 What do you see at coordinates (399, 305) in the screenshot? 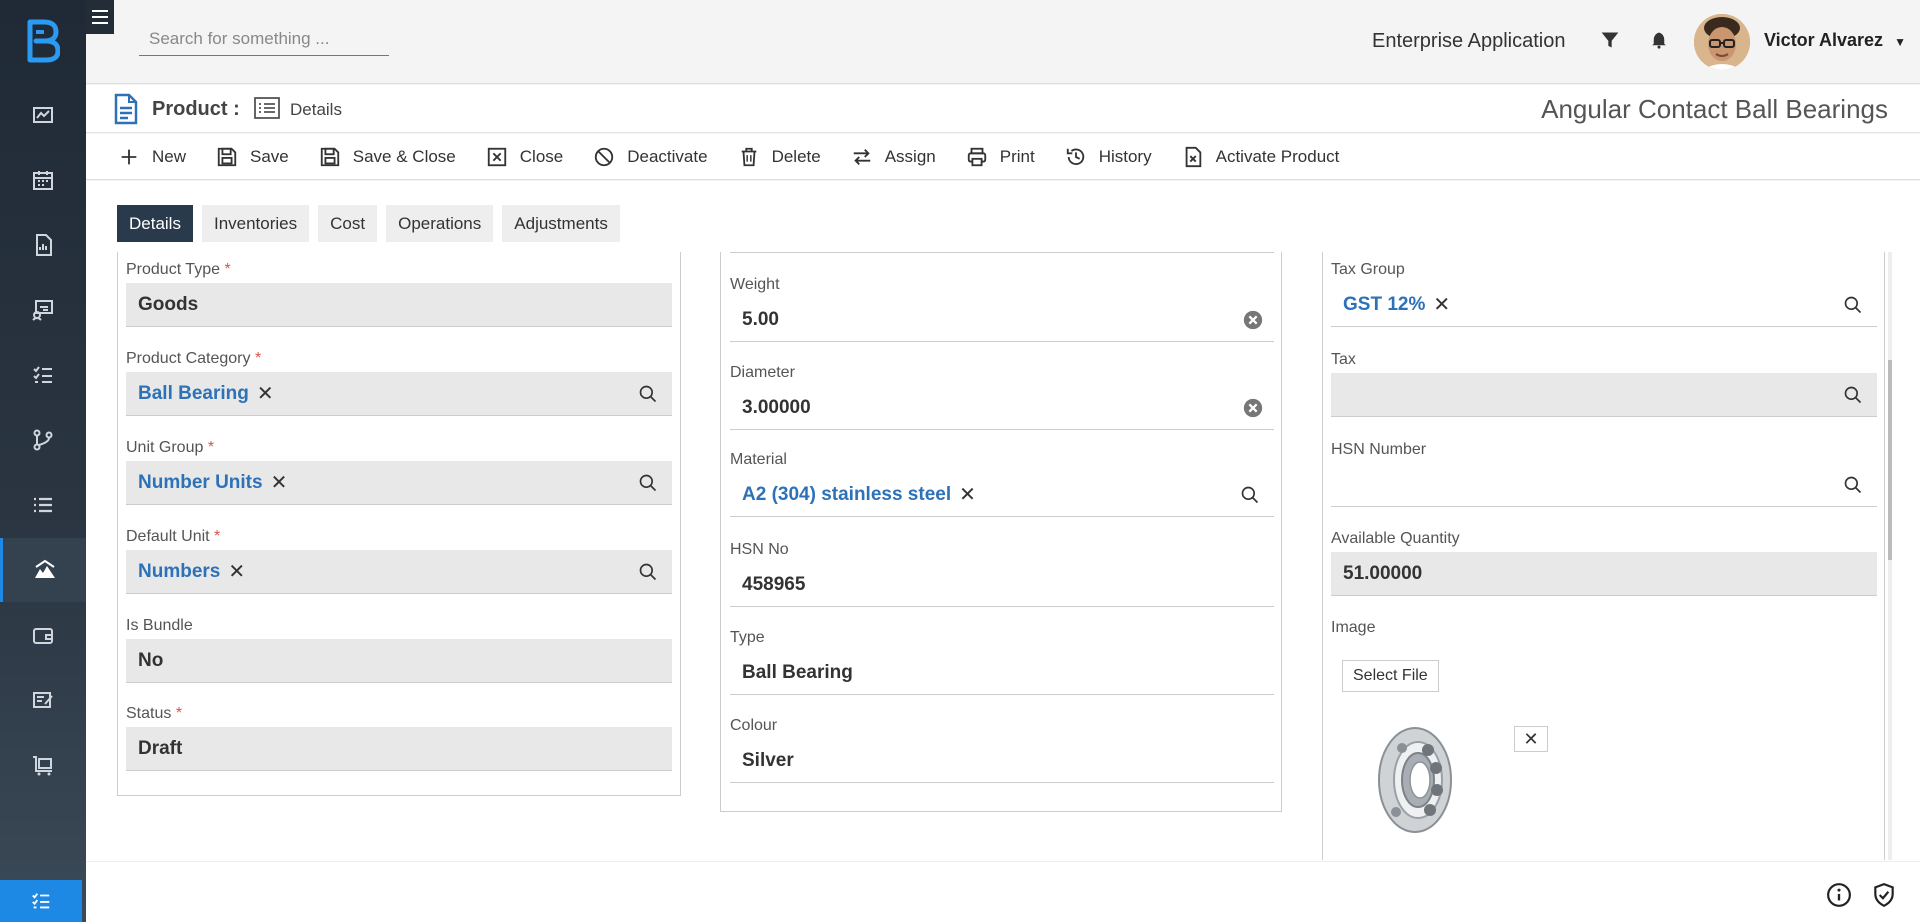
I see `product-type-field: Goods` at bounding box center [399, 305].